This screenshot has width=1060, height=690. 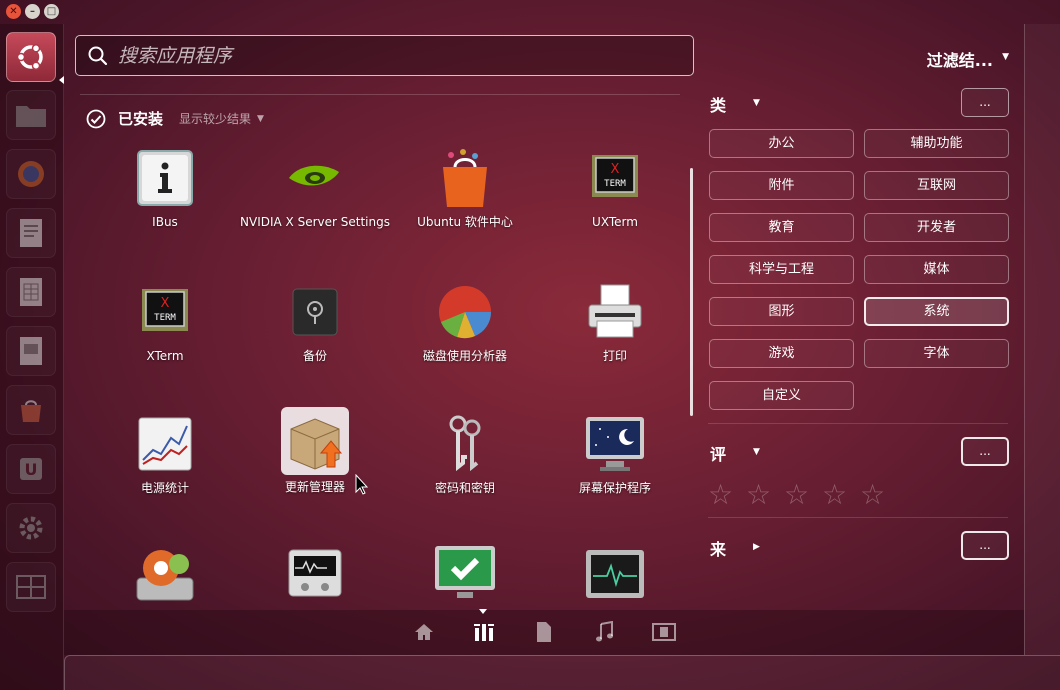 I want to click on installed-title: 已安装, so click(x=141, y=119).